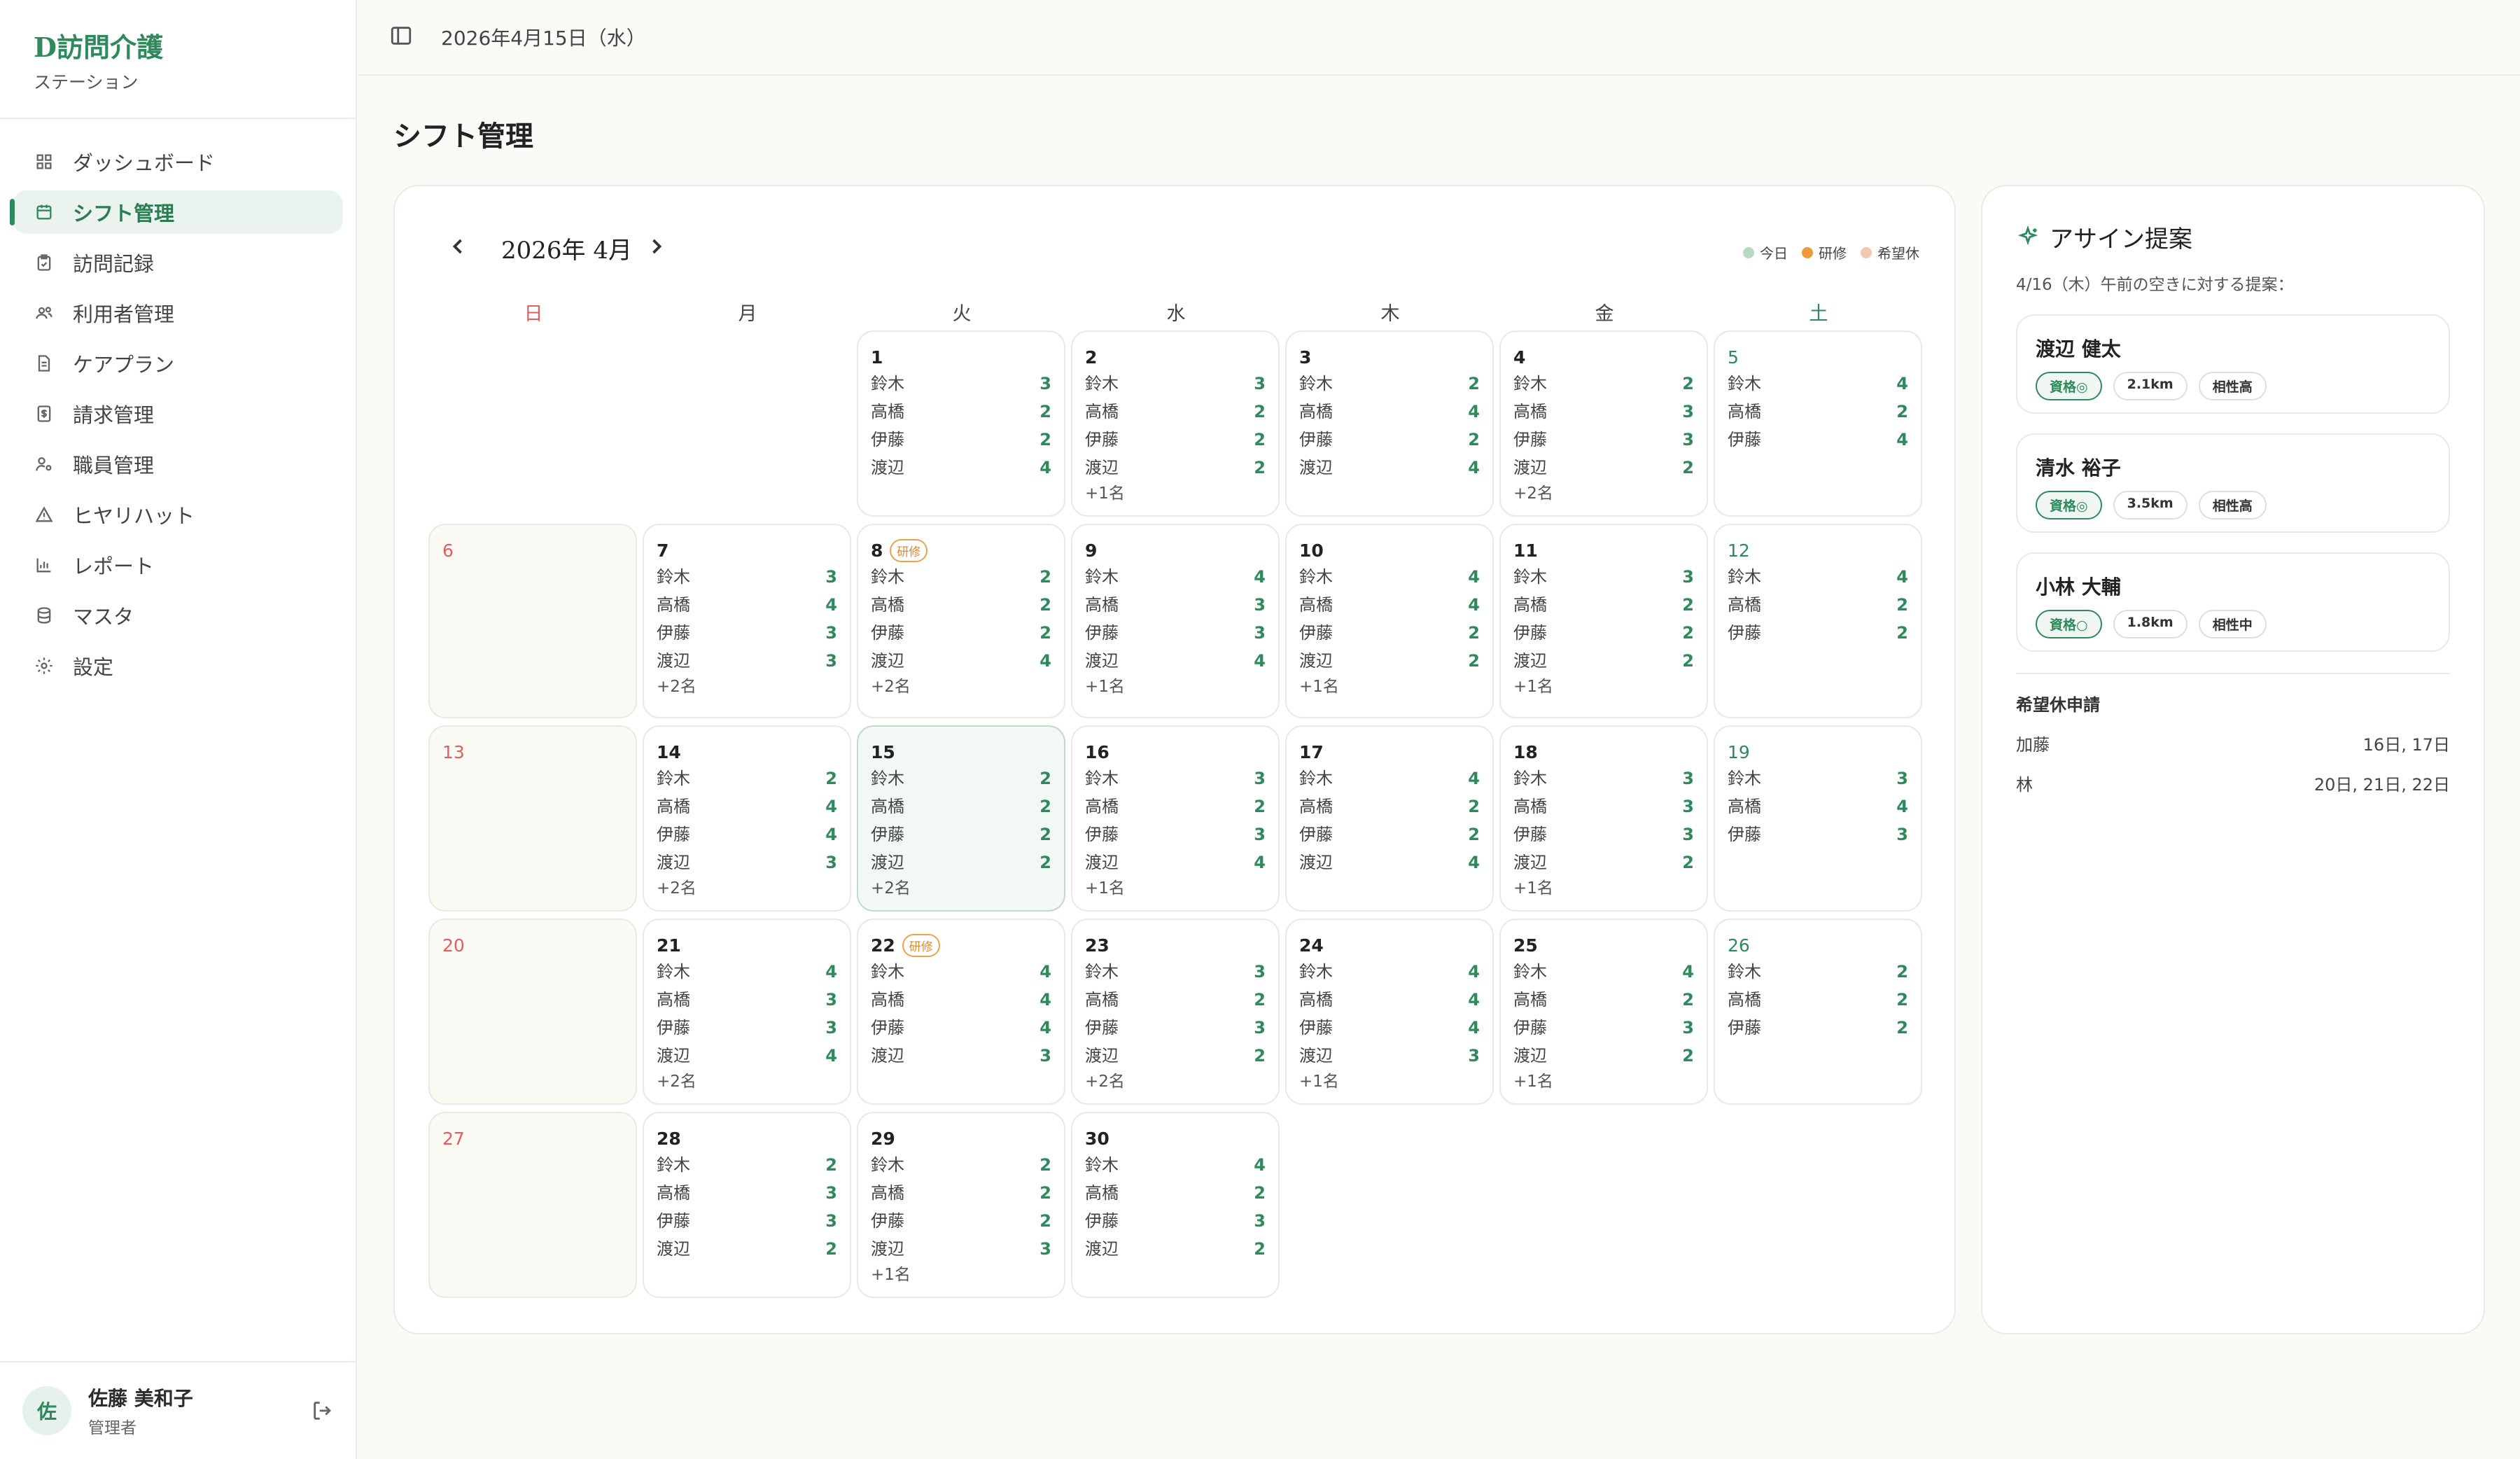  Describe the element at coordinates (532, 1205) in the screenshot. I see `calendar-day: 27` at that location.